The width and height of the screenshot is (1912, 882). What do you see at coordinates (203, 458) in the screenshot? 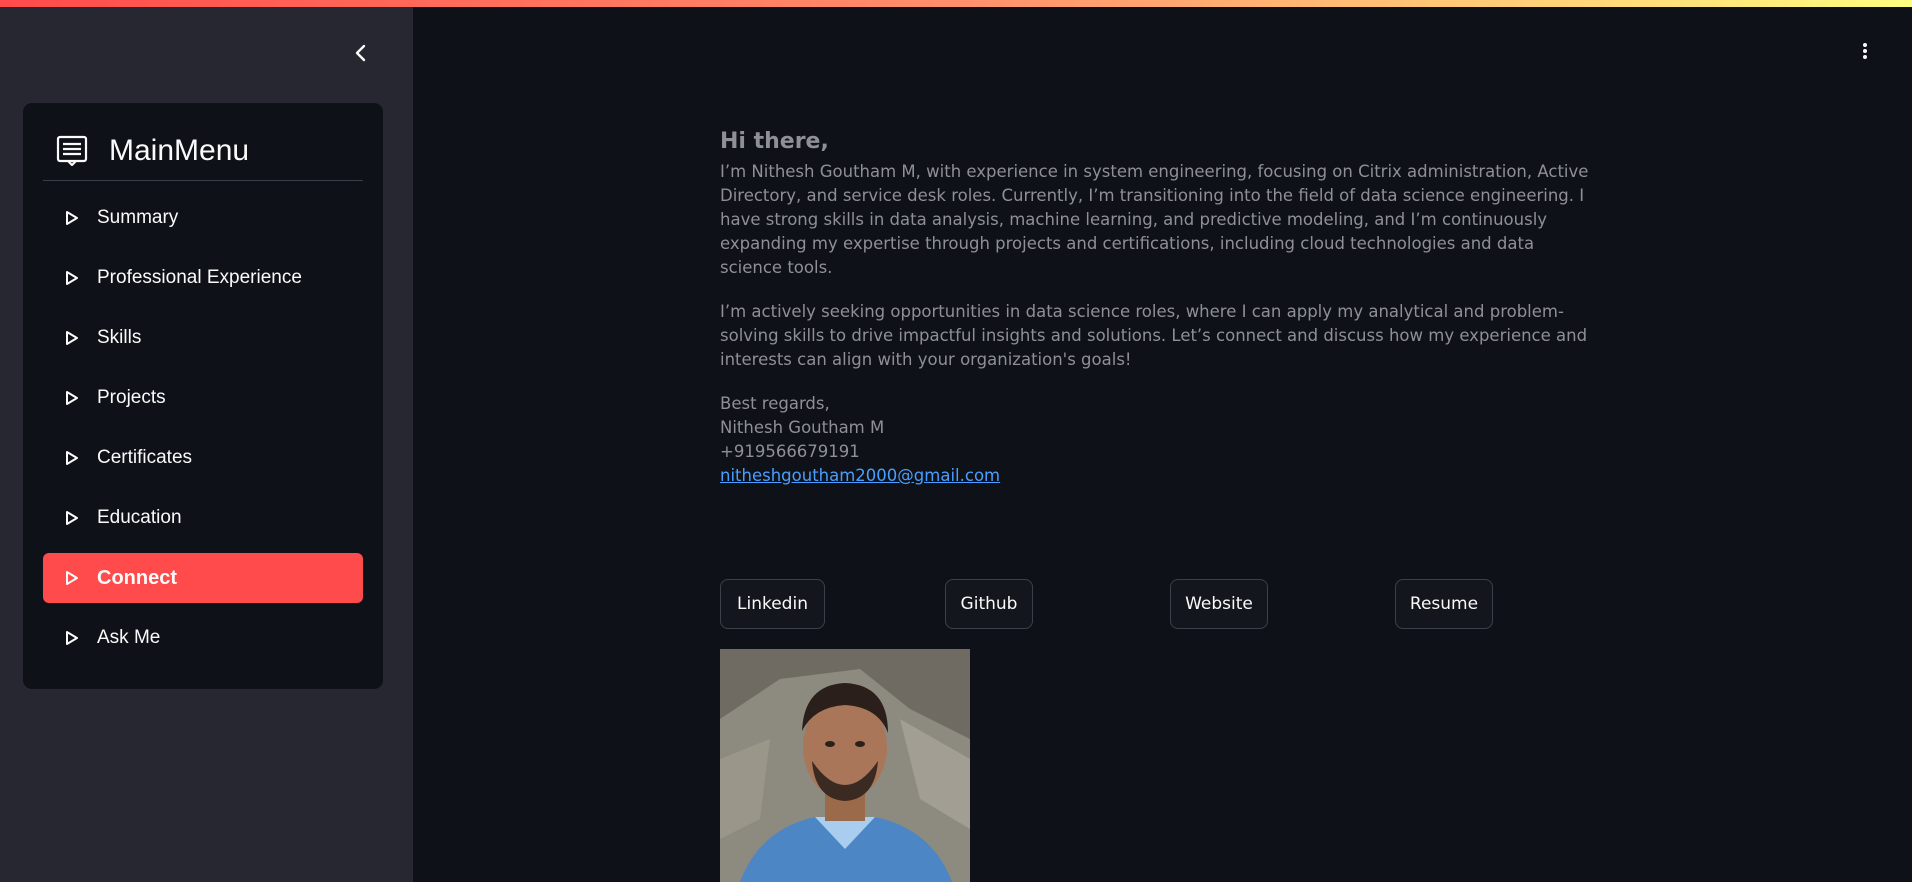
I see `menu-item-certificates: Certificates` at bounding box center [203, 458].